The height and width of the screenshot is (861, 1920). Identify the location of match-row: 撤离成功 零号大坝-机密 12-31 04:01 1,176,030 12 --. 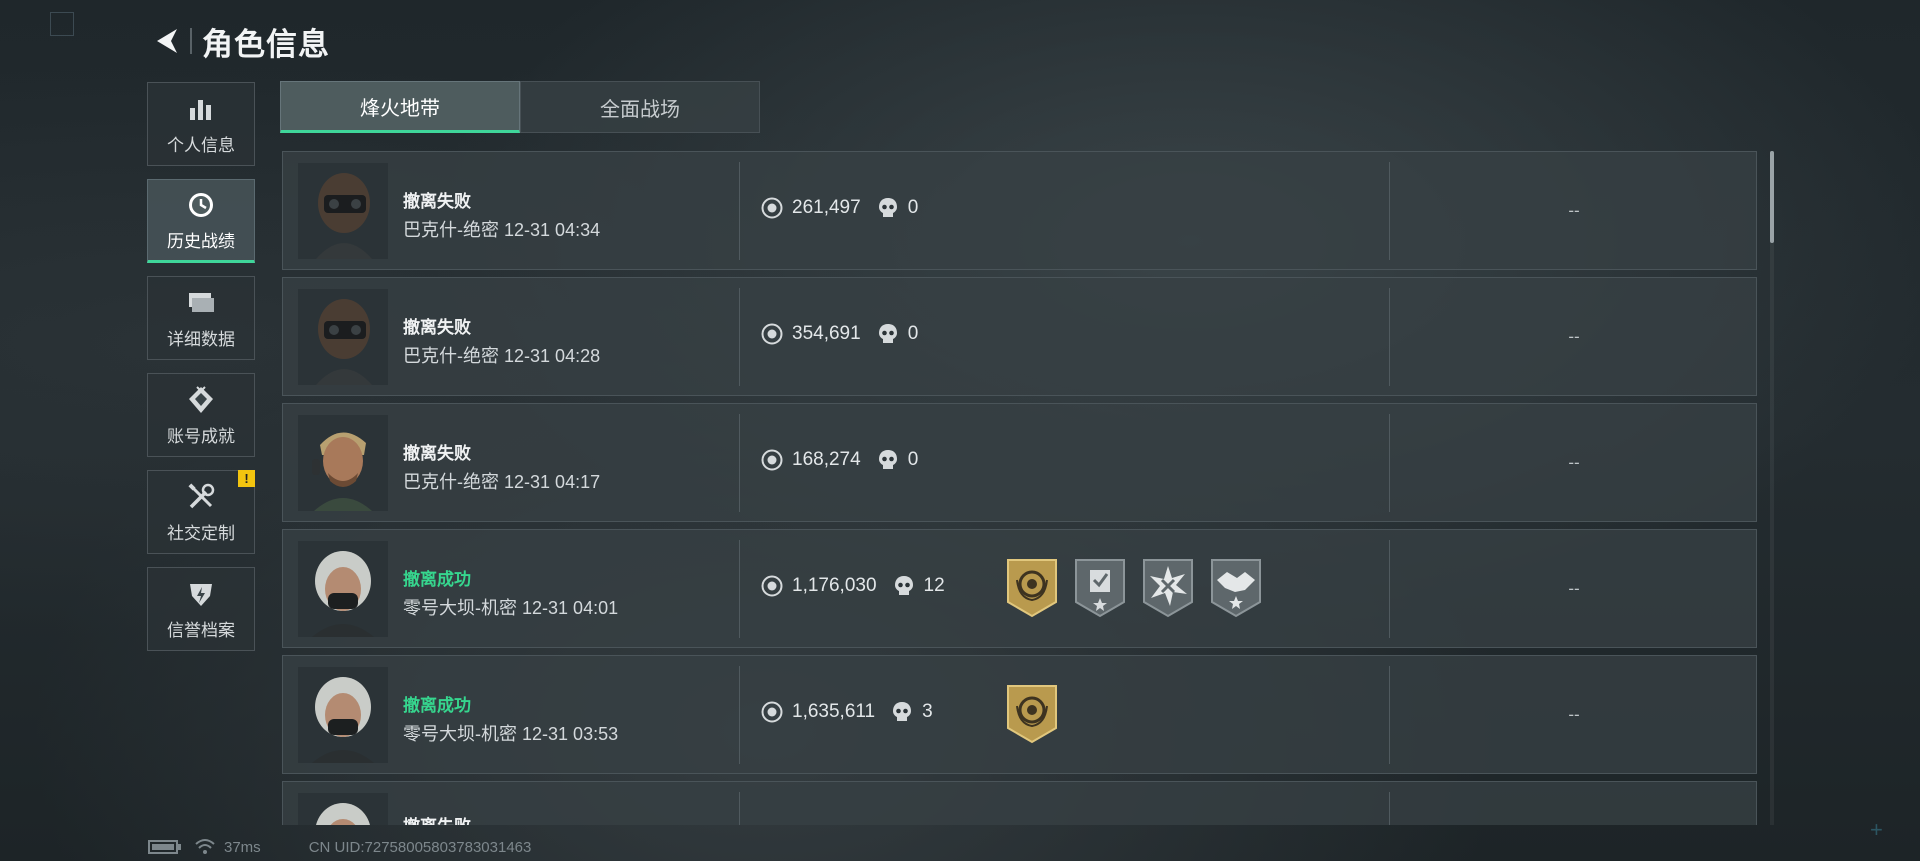
(1019, 588).